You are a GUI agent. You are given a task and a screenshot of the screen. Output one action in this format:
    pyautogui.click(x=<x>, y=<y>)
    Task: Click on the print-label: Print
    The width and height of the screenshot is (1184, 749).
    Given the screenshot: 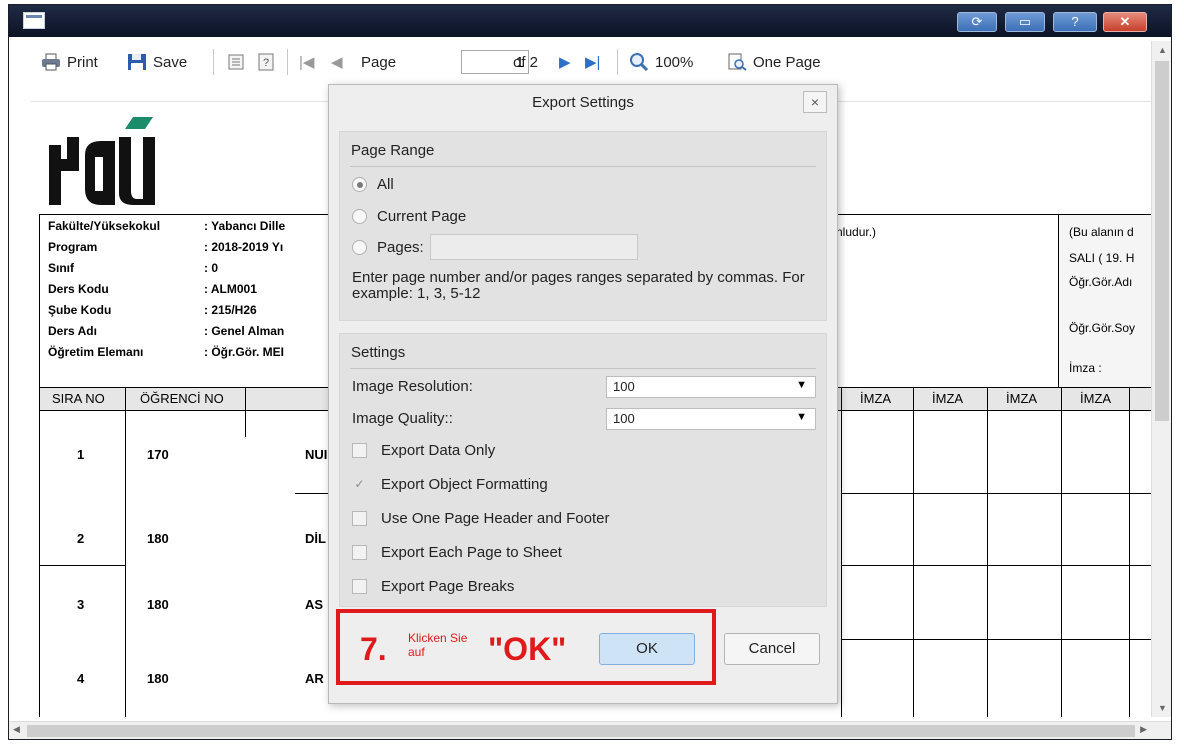 What is the action you would take?
    pyautogui.click(x=82, y=62)
    